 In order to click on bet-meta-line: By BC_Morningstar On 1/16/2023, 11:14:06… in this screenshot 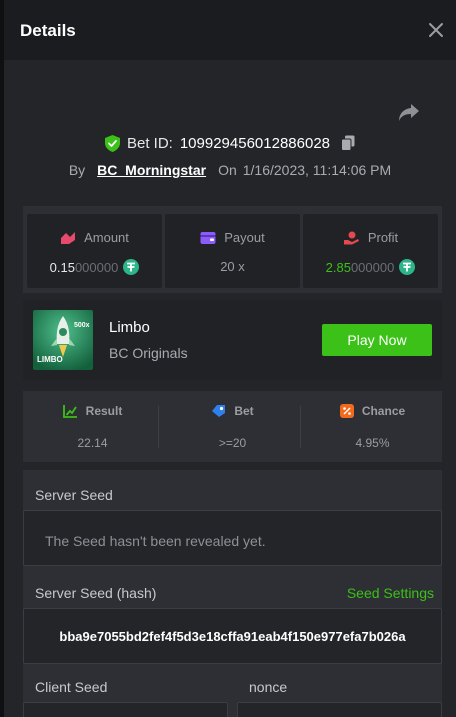, I will do `click(230, 170)`.